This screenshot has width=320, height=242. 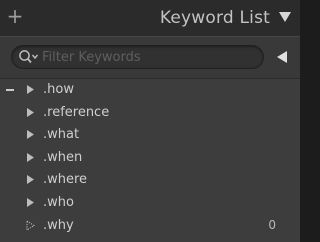 What do you see at coordinates (76, 112) in the screenshot?
I see `keyword-label: .reference` at bounding box center [76, 112].